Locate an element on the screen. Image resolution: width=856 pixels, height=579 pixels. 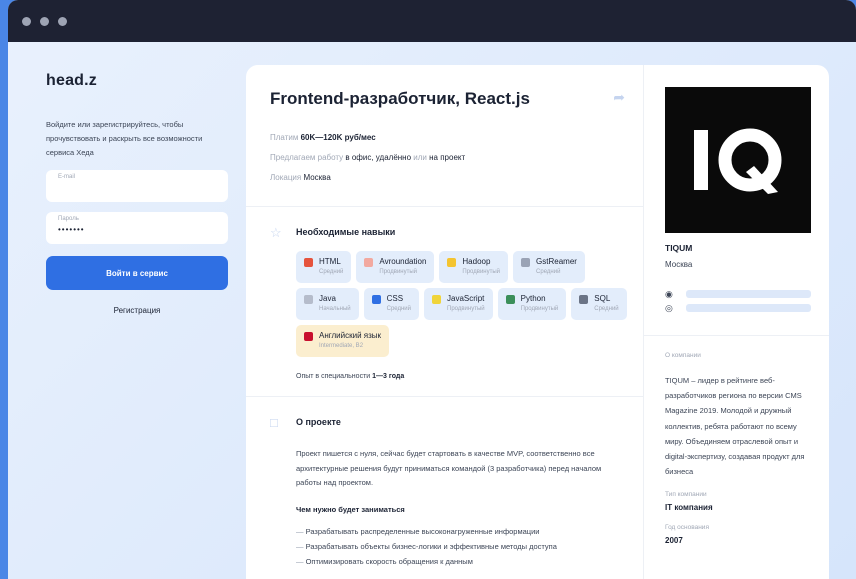
skill-chip: JavaScript Продвинутый is located at coordinates (458, 304).